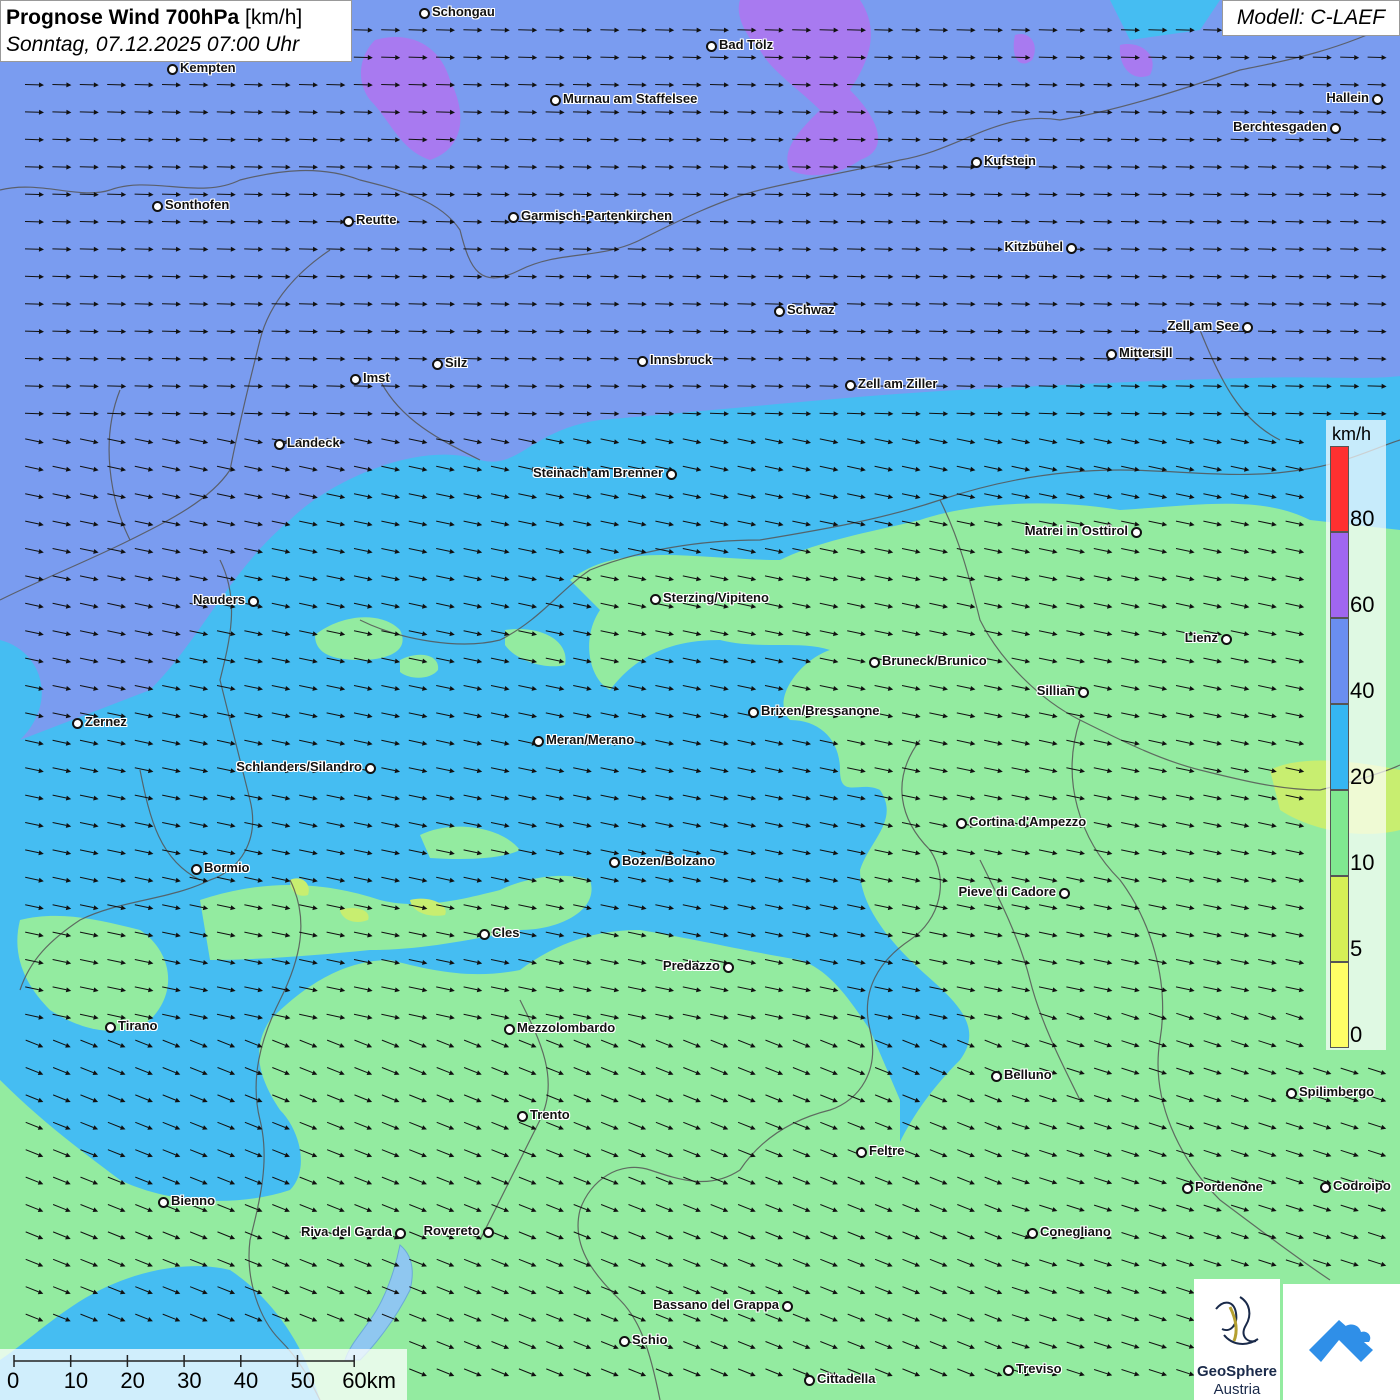 The image size is (1400, 1400). I want to click on city-label: Bozen/Bolzano, so click(669, 860).